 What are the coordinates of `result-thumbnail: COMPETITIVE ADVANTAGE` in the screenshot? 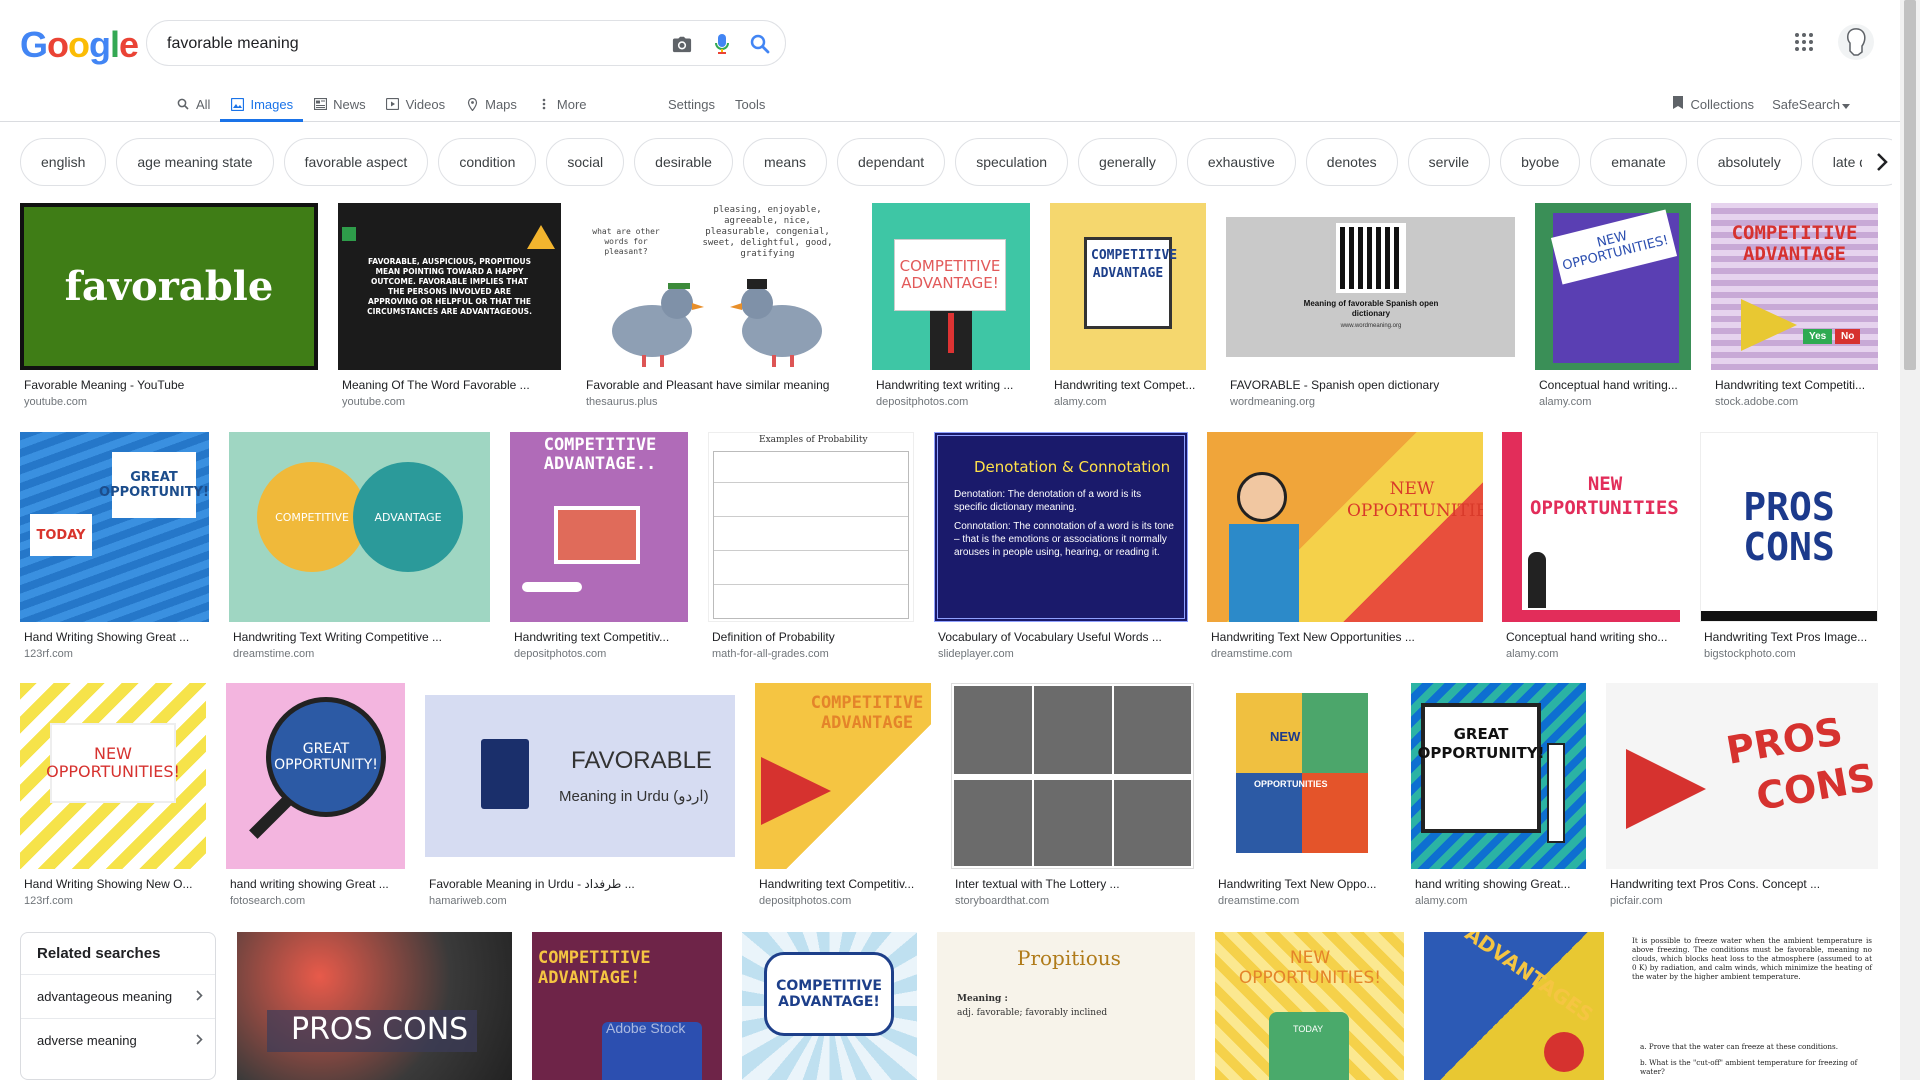 It's located at (1128, 286).